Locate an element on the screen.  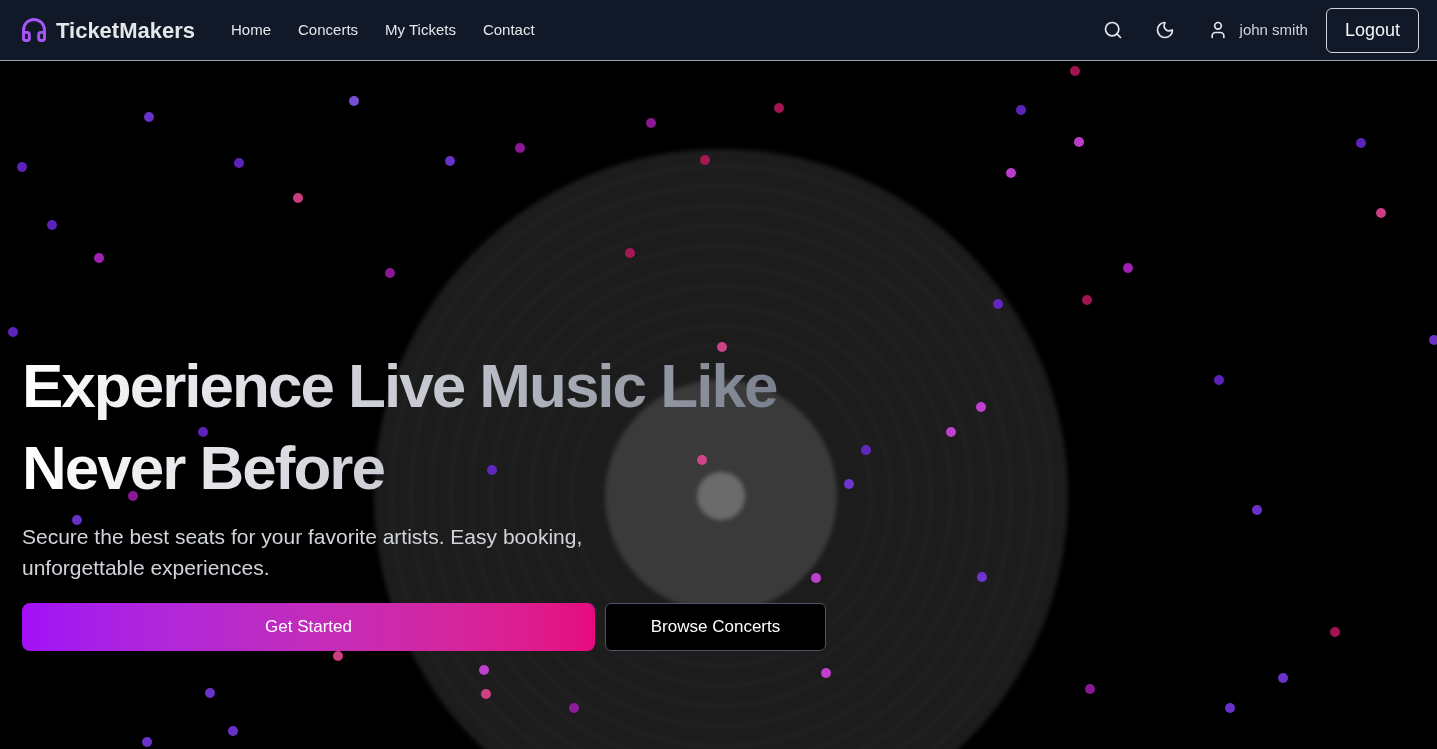
browse-concerts-button: Browse Concerts is located at coordinates (715, 627).